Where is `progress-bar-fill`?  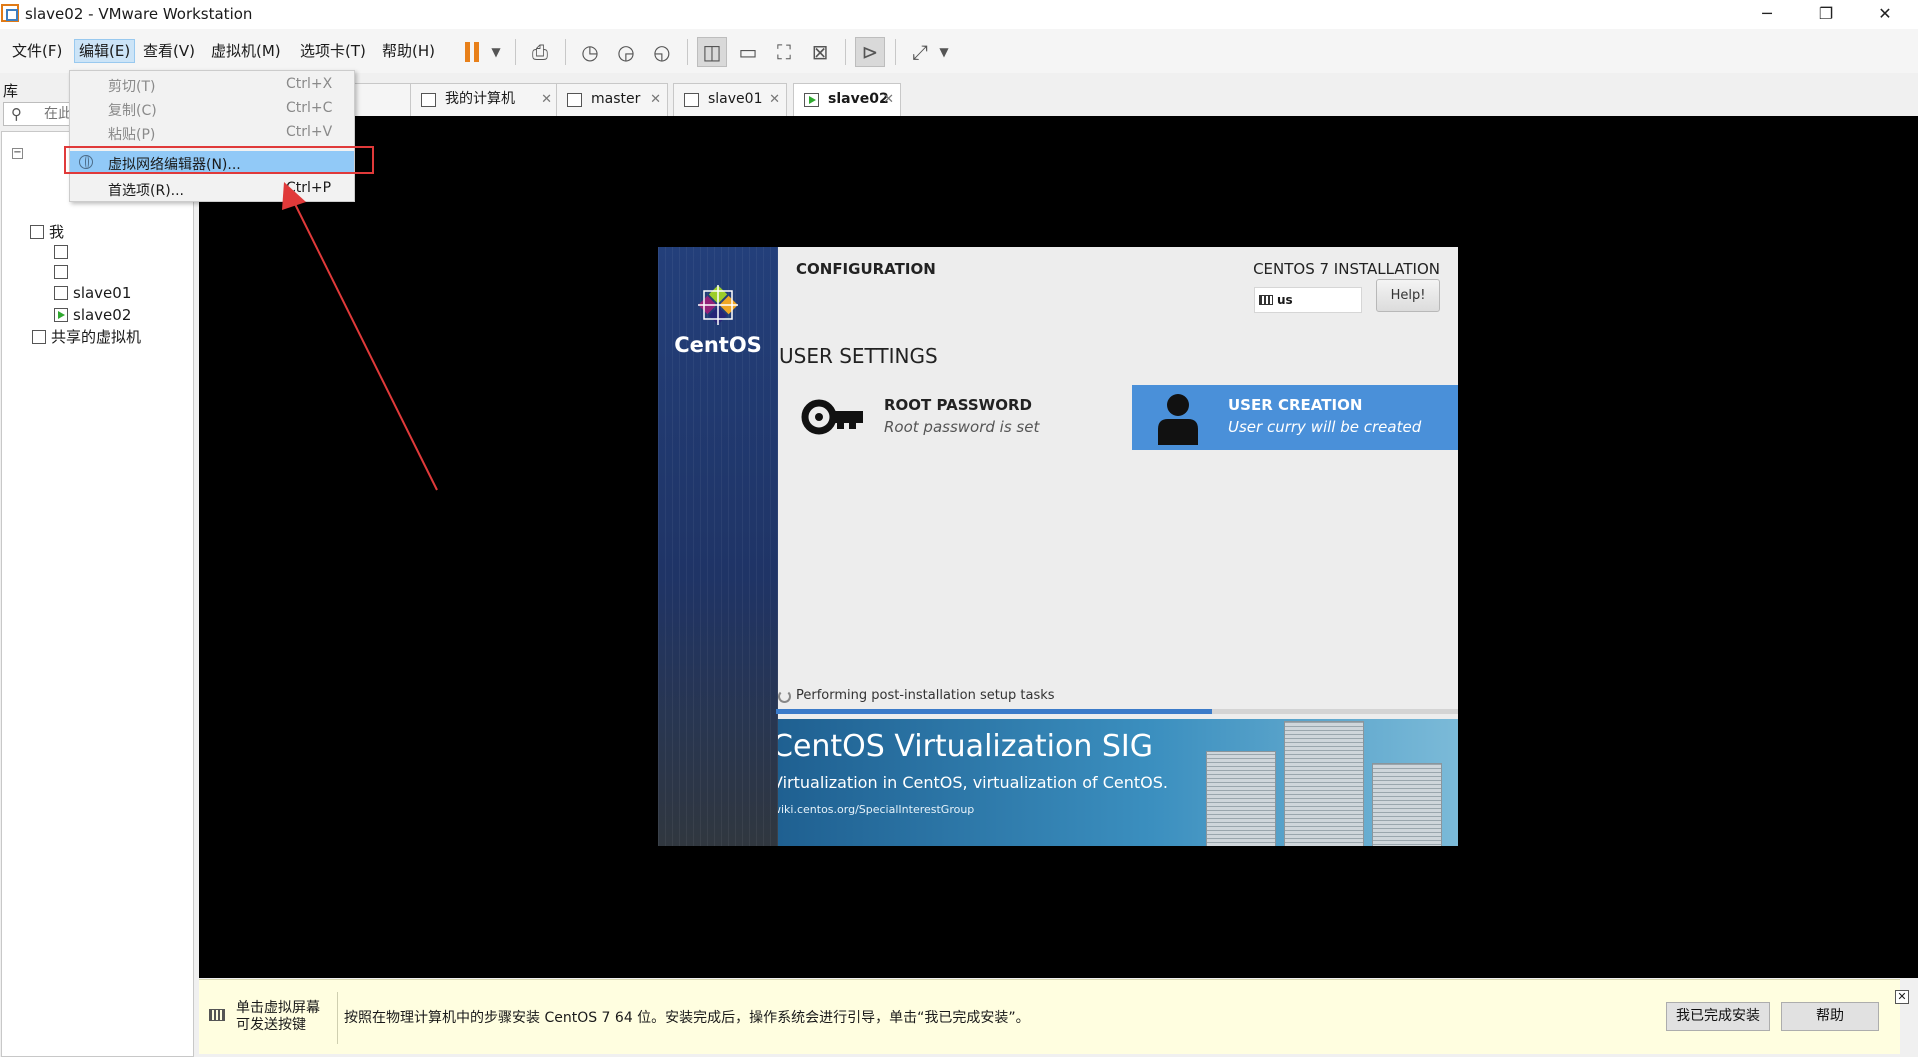 progress-bar-fill is located at coordinates (994, 711).